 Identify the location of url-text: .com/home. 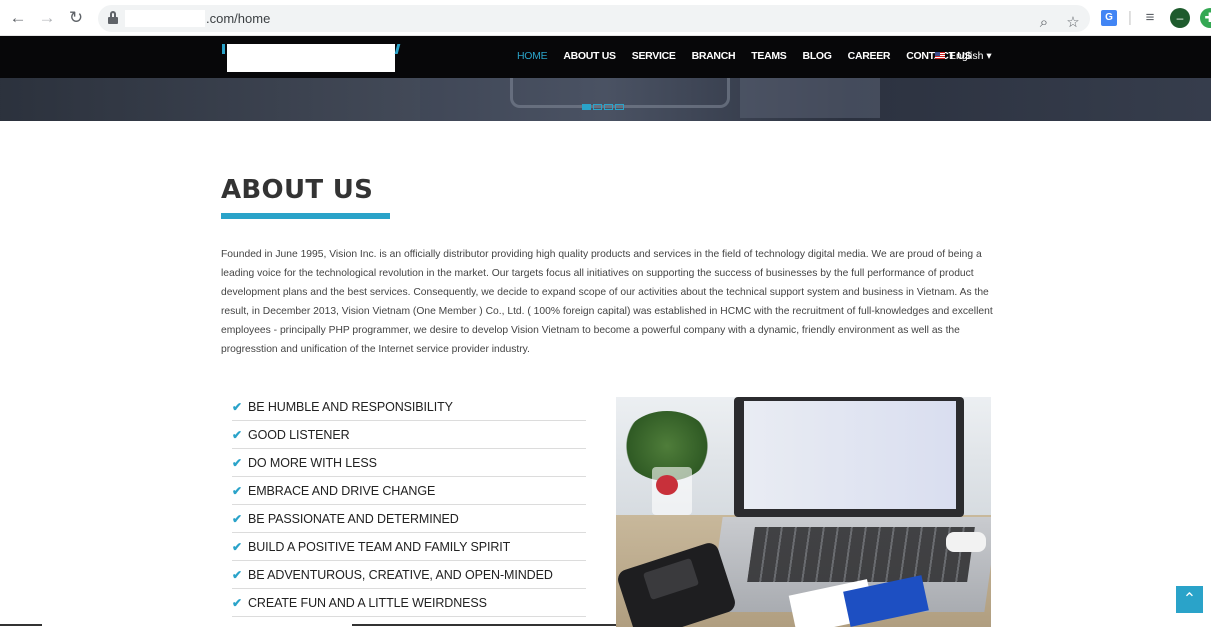
(238, 18).